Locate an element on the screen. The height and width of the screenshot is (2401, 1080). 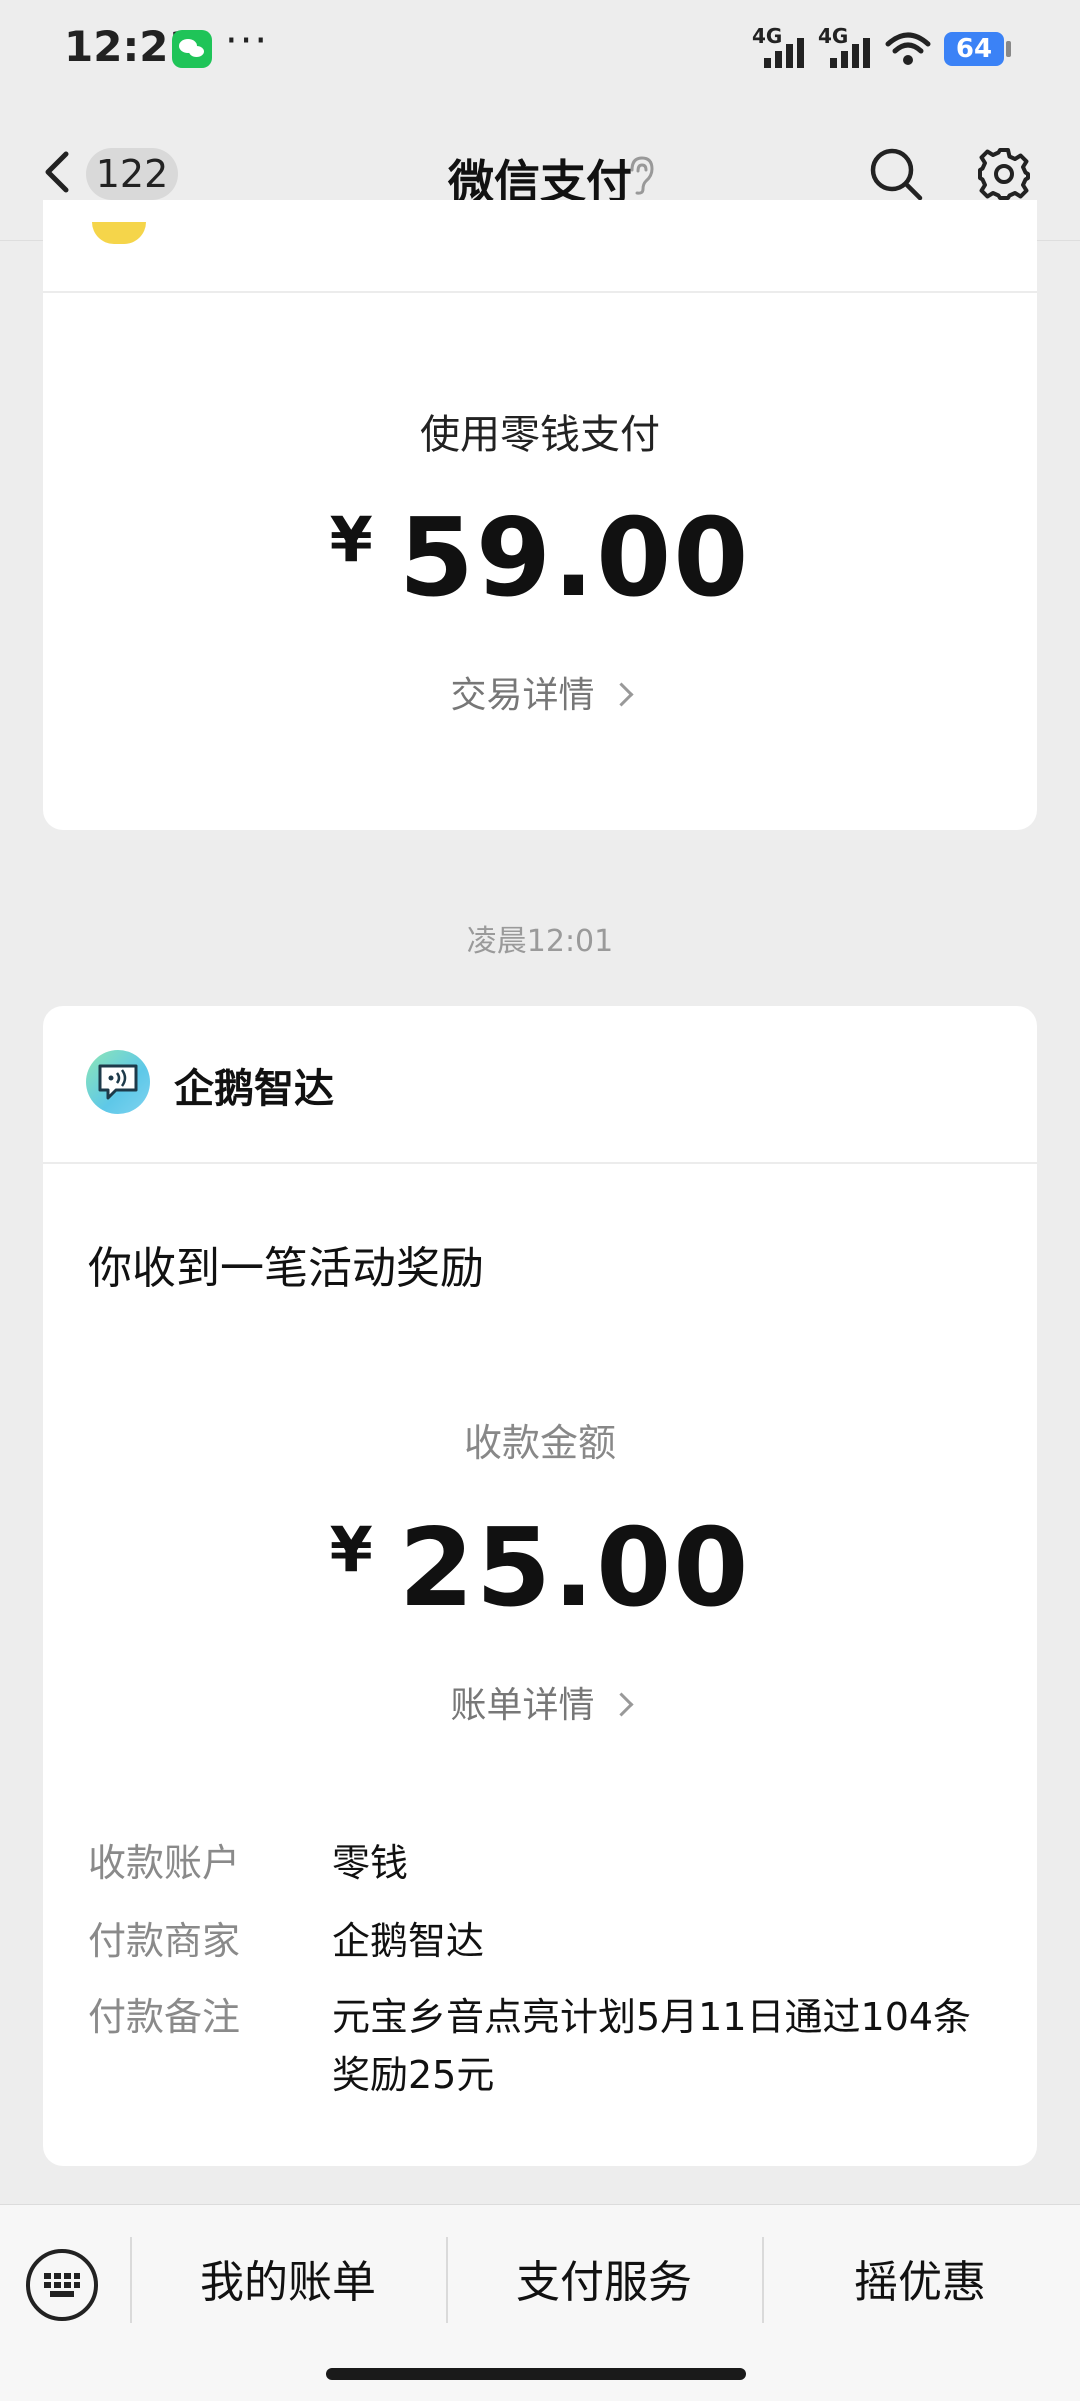
speech-bubble-icon is located at coordinates (118, 1082).